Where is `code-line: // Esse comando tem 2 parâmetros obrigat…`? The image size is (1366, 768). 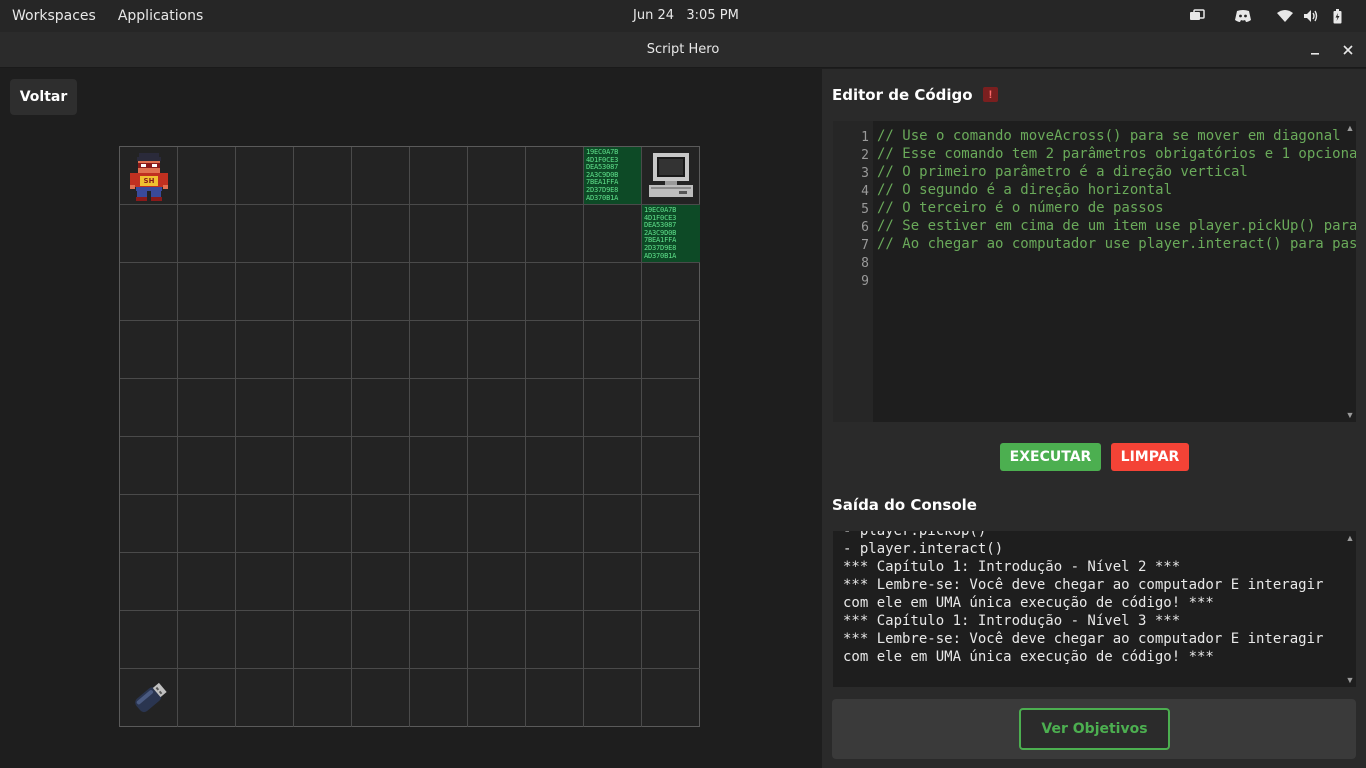 code-line: // Esse comando tem 2 parâmetros obrigat… is located at coordinates (1116, 154).